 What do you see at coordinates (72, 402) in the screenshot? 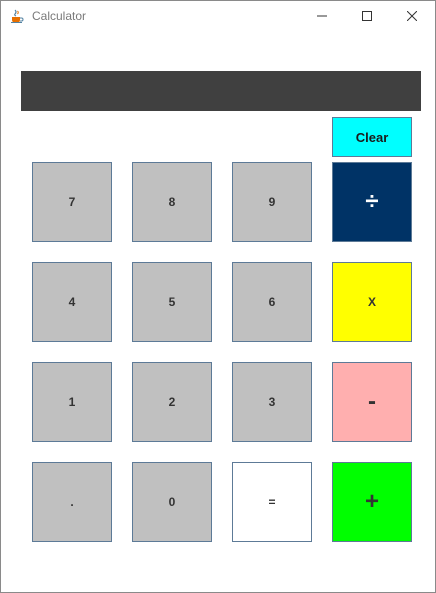
I see `digit-1-button: 1` at bounding box center [72, 402].